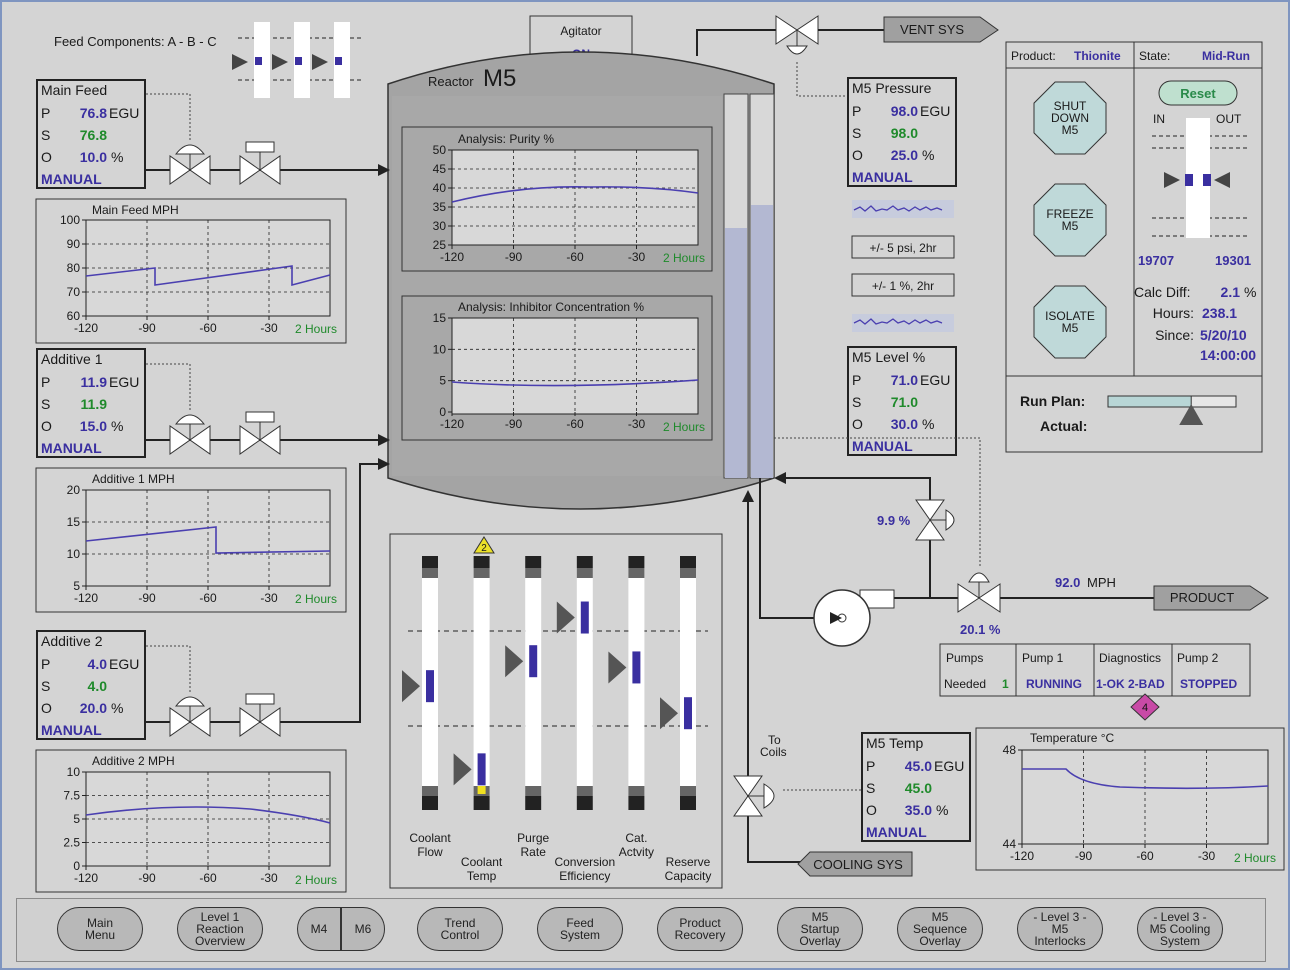  What do you see at coordinates (86, 878) in the screenshot?
I see `additive2-mph-xtick: -120` at bounding box center [86, 878].